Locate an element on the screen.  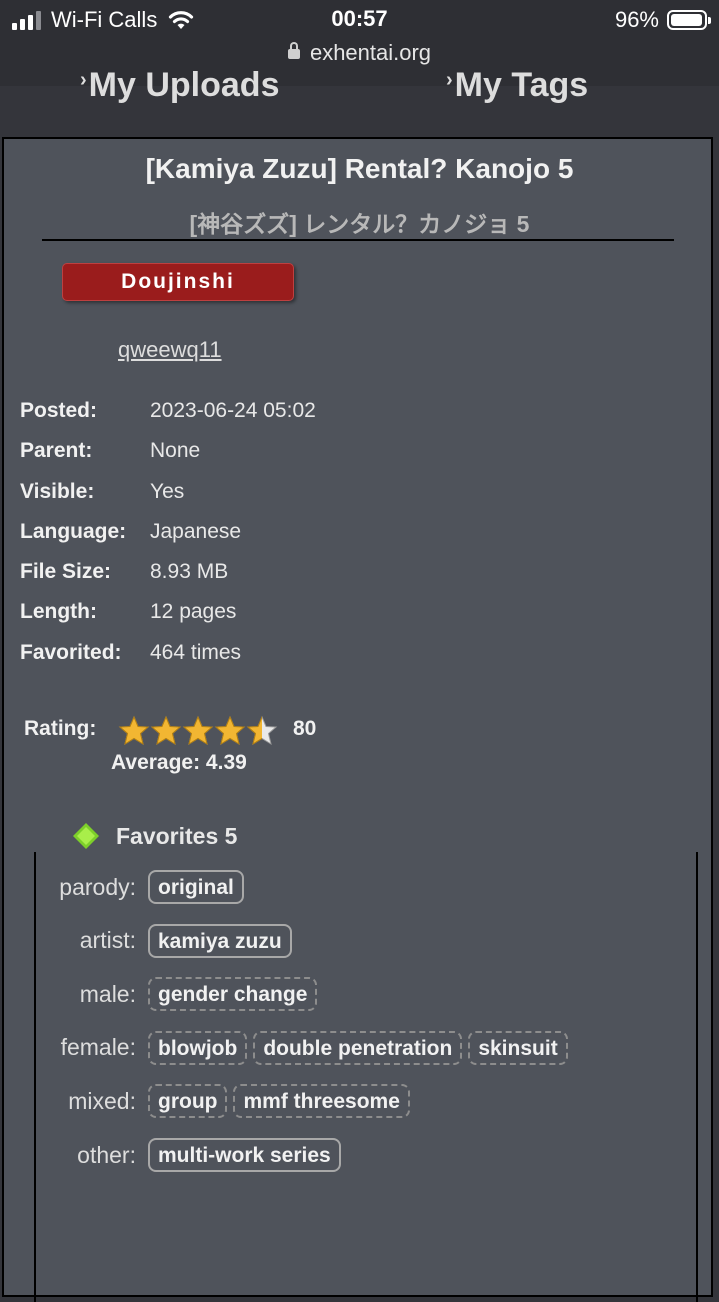
tag-namespace: parody: is located at coordinates (97, 886).